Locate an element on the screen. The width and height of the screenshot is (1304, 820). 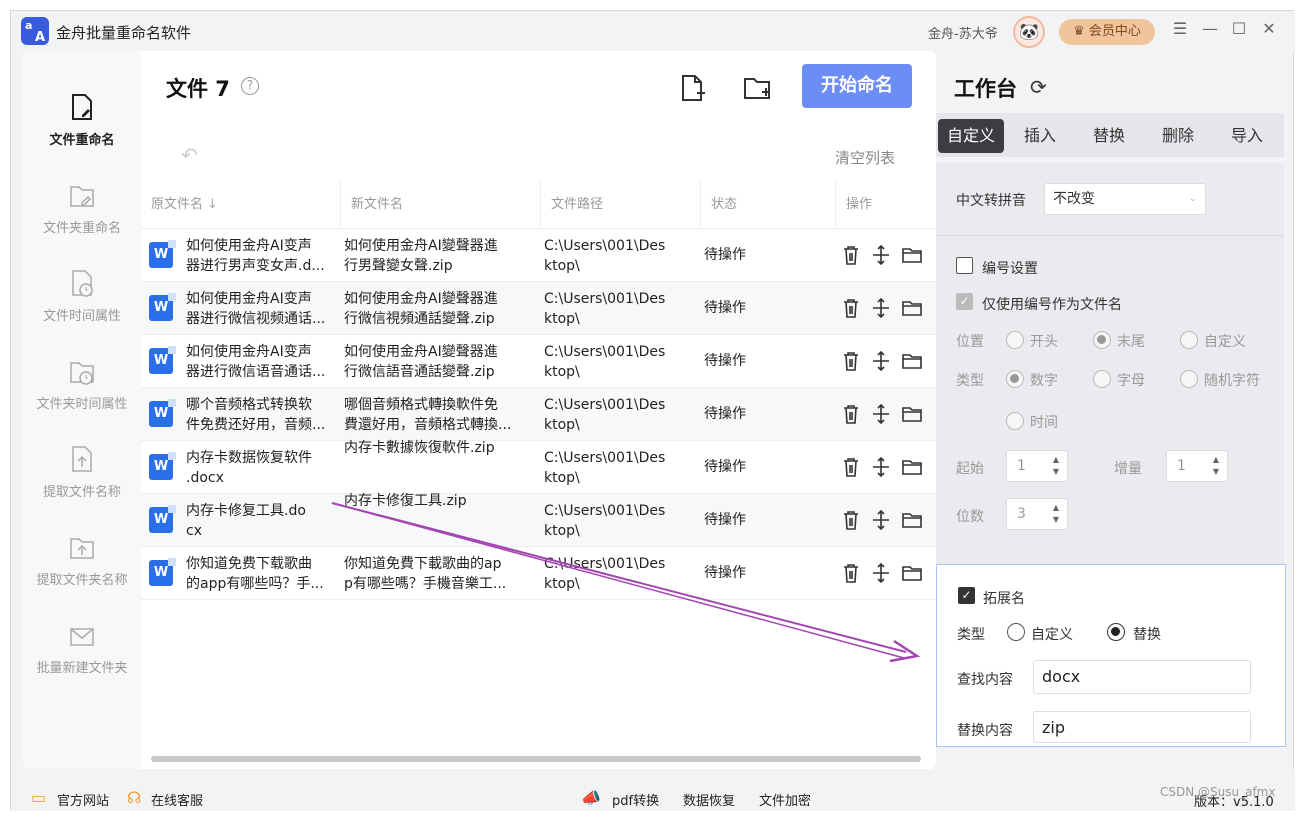
increment-label: 增量 is located at coordinates (1128, 469).